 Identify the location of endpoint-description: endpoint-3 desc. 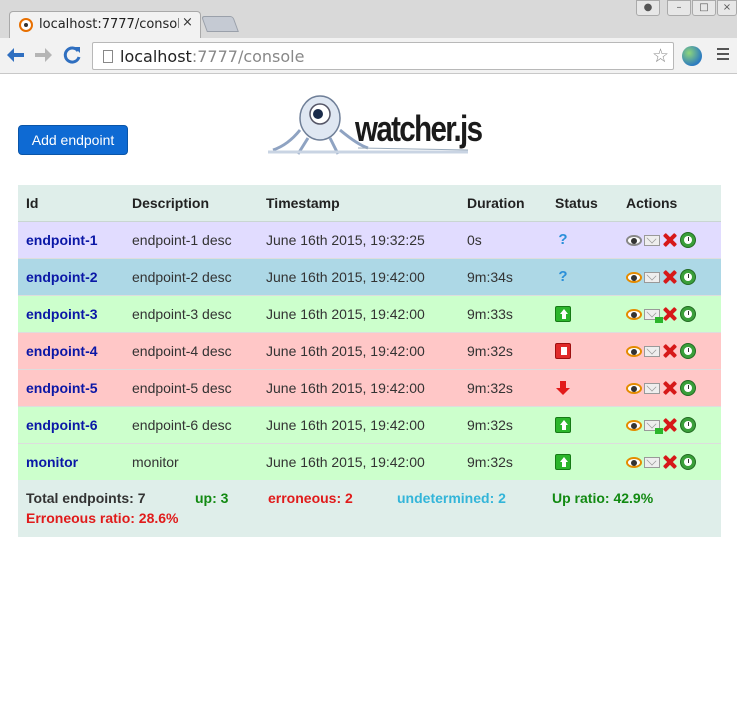
(191, 313).